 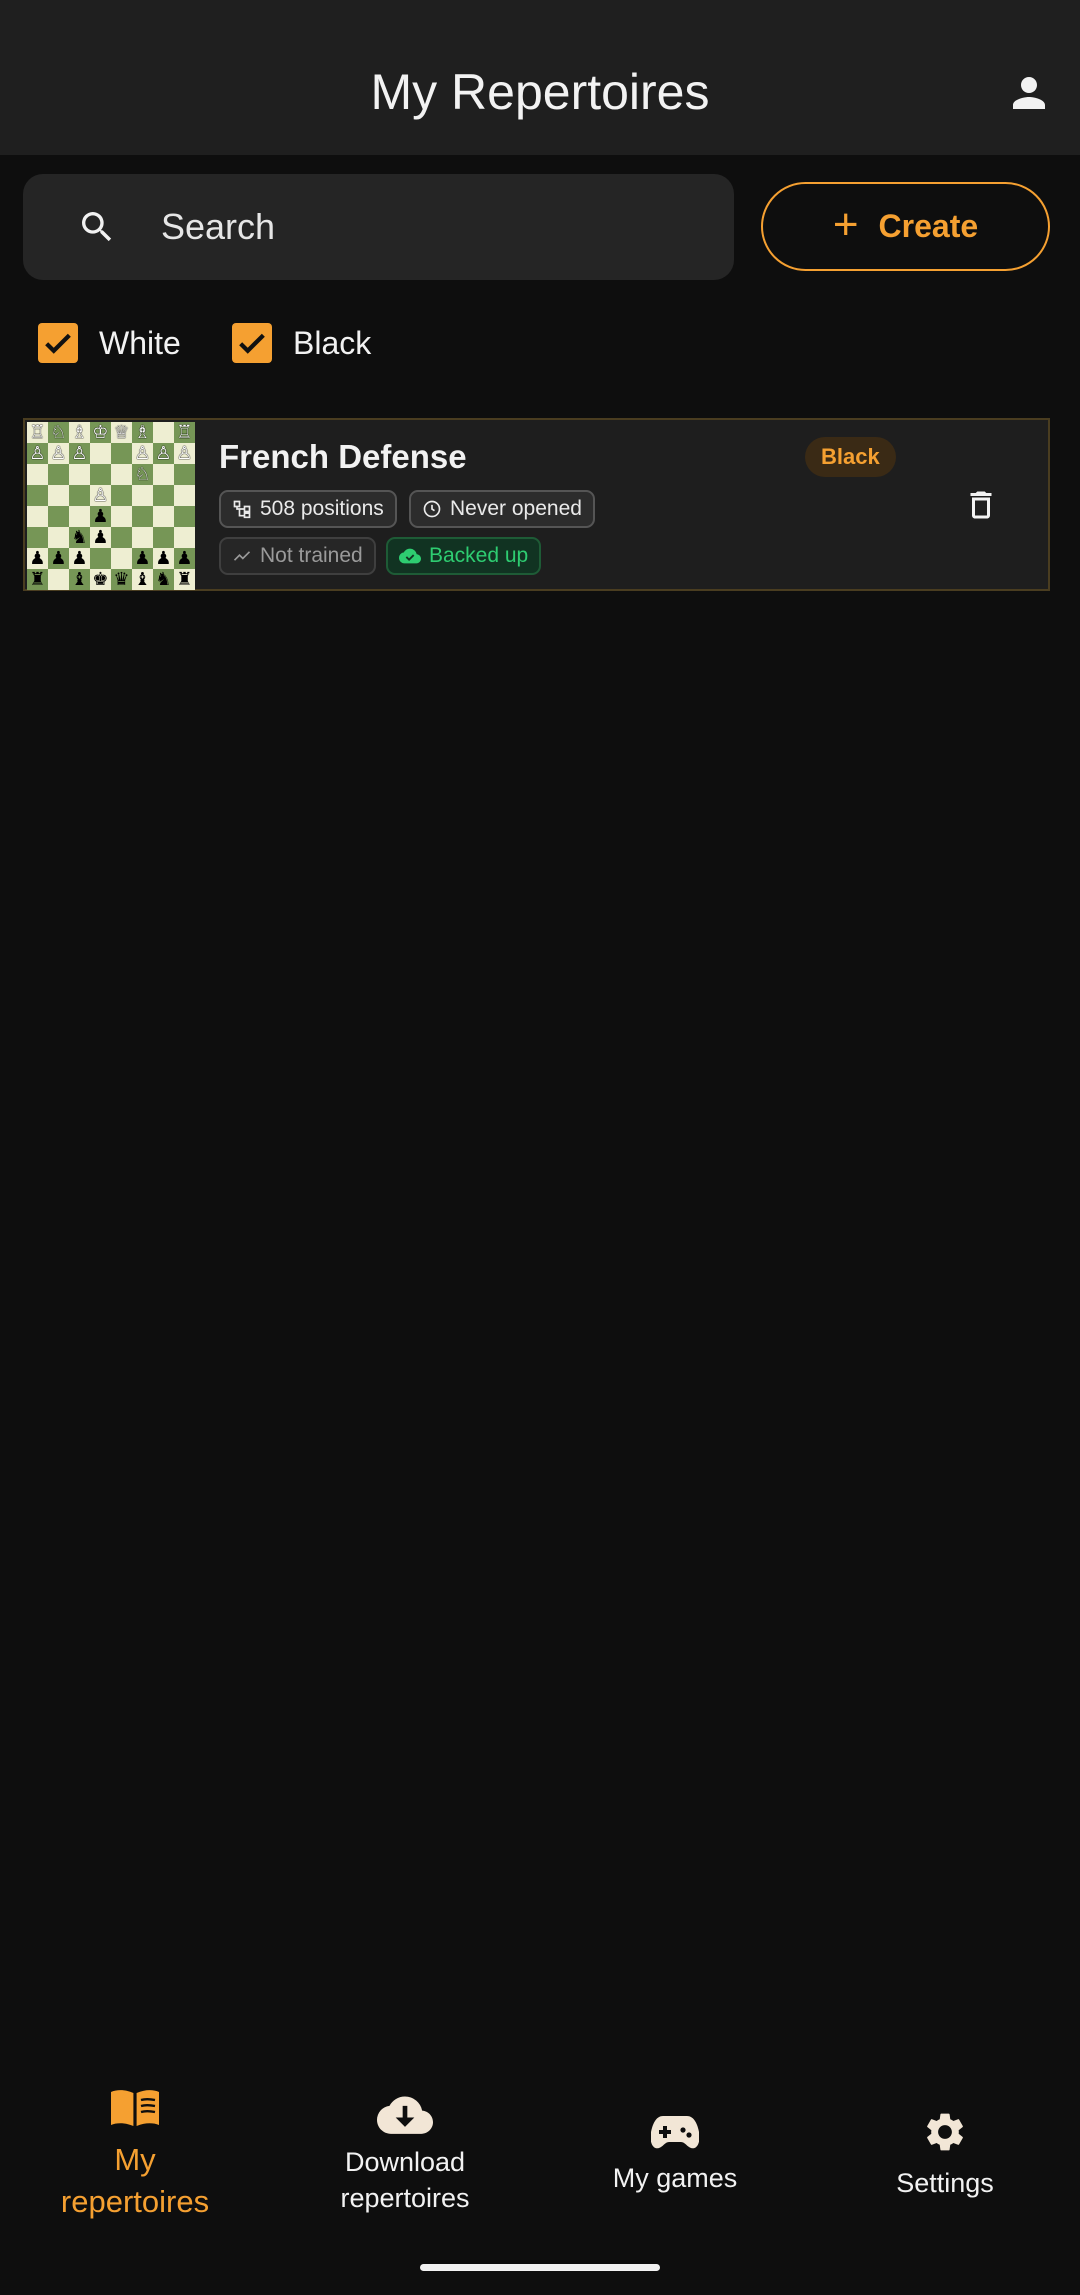 What do you see at coordinates (479, 555) in the screenshot?
I see `backup-status: Backed up` at bounding box center [479, 555].